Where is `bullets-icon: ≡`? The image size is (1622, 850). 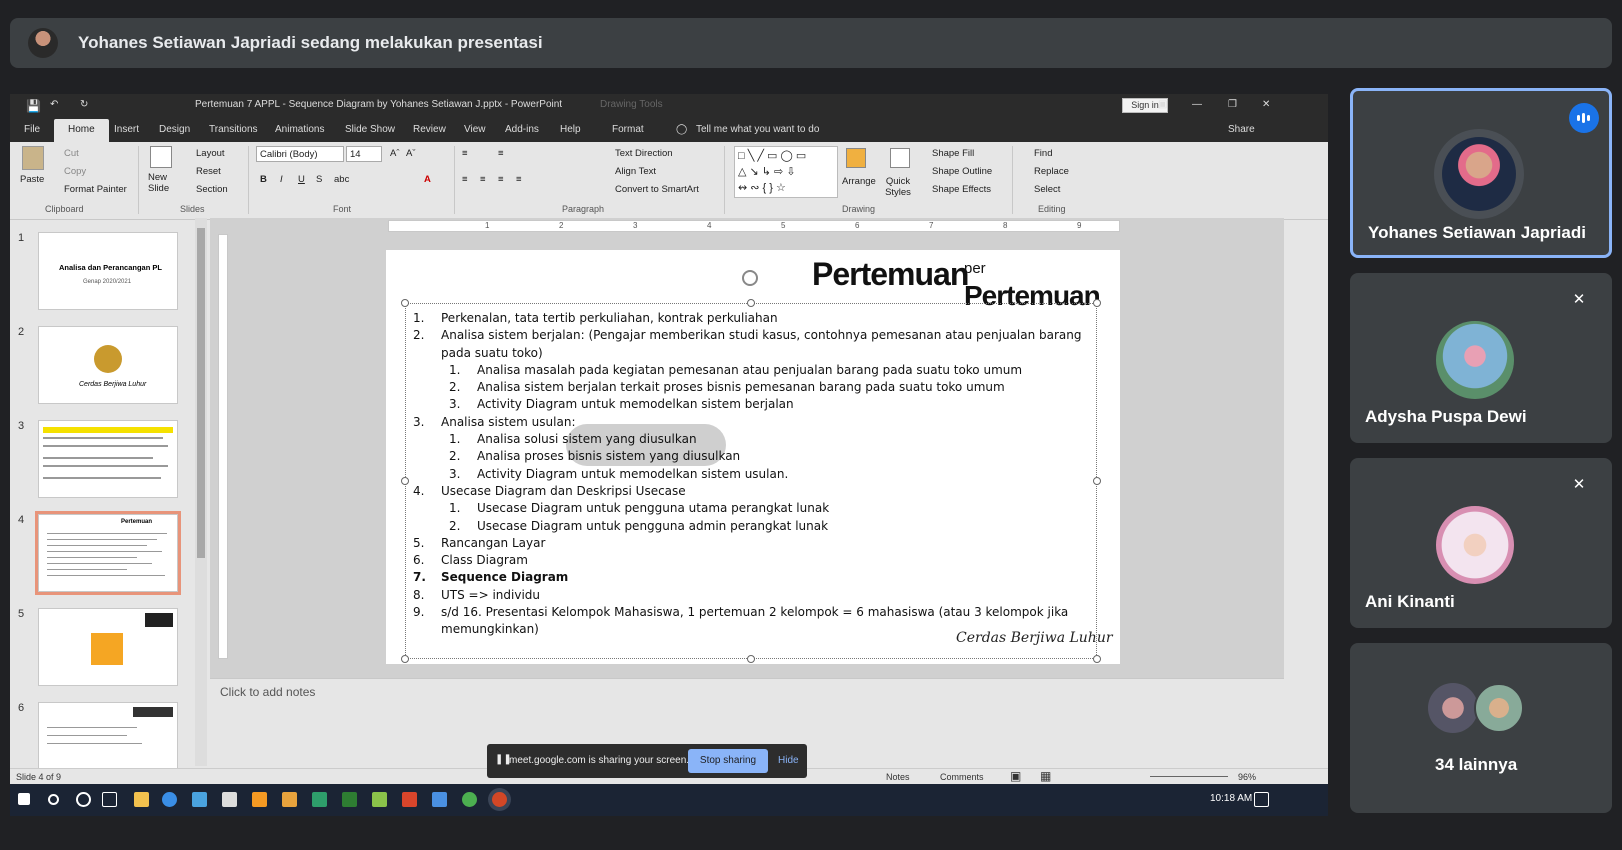
bullets-icon: ≡ is located at coordinates (465, 153).